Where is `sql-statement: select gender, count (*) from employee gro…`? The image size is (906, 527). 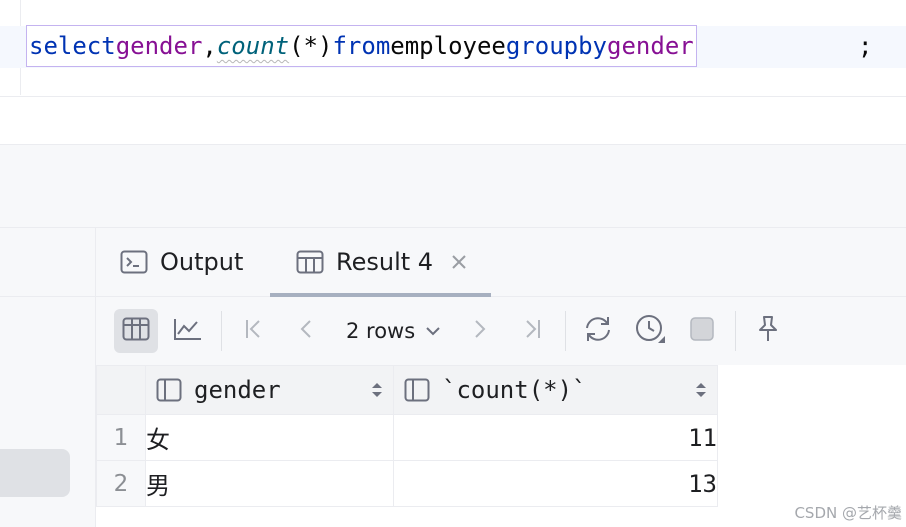 sql-statement: select gender, count (*) from employee gro… is located at coordinates (361, 46).